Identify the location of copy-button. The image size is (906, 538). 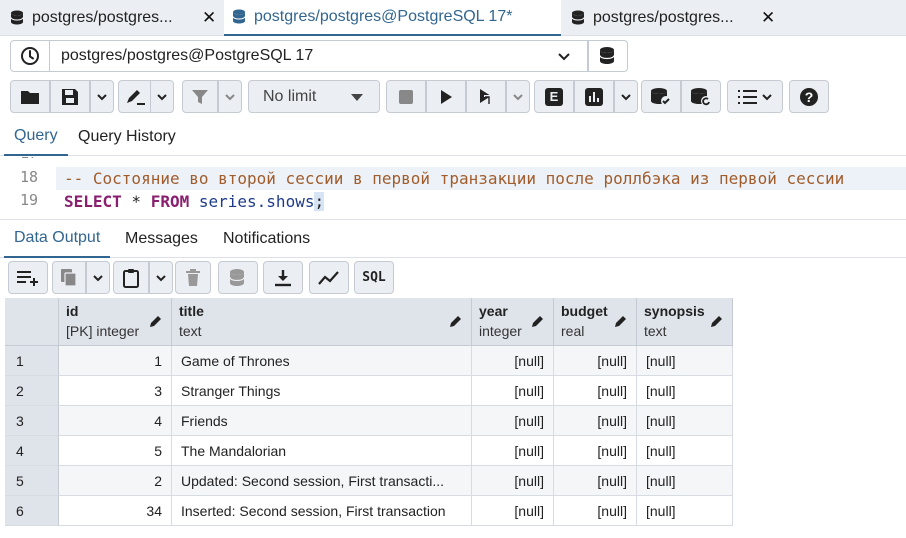
(69, 277).